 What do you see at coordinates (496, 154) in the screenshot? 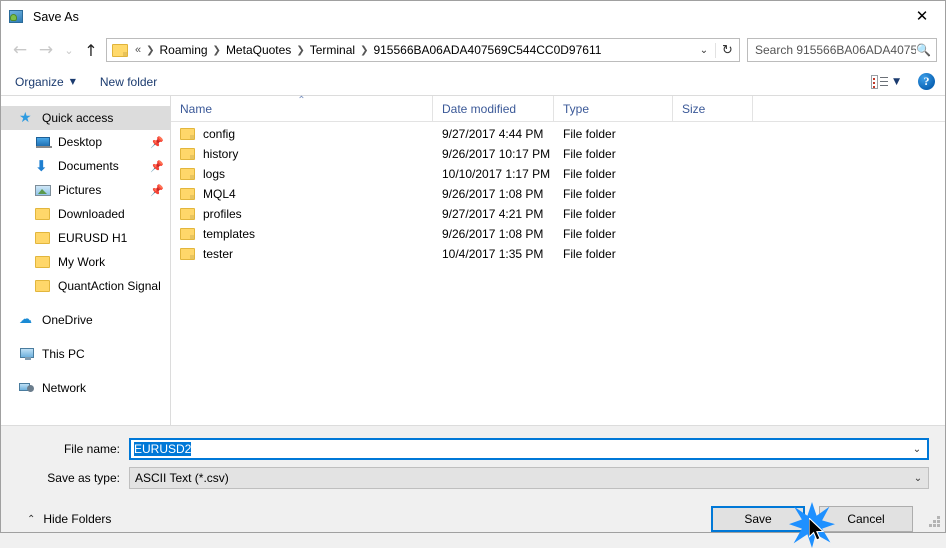
I see `file-date: 9/26/2017 10:17 PM` at bounding box center [496, 154].